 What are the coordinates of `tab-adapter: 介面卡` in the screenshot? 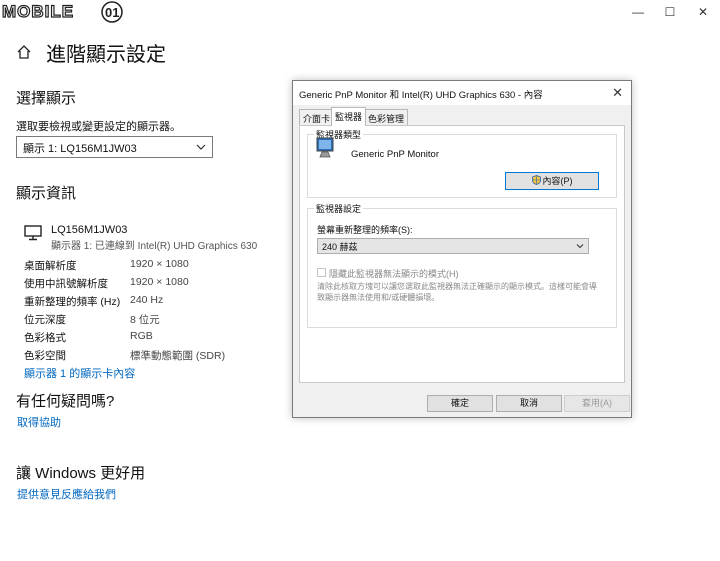 It's located at (317, 117).